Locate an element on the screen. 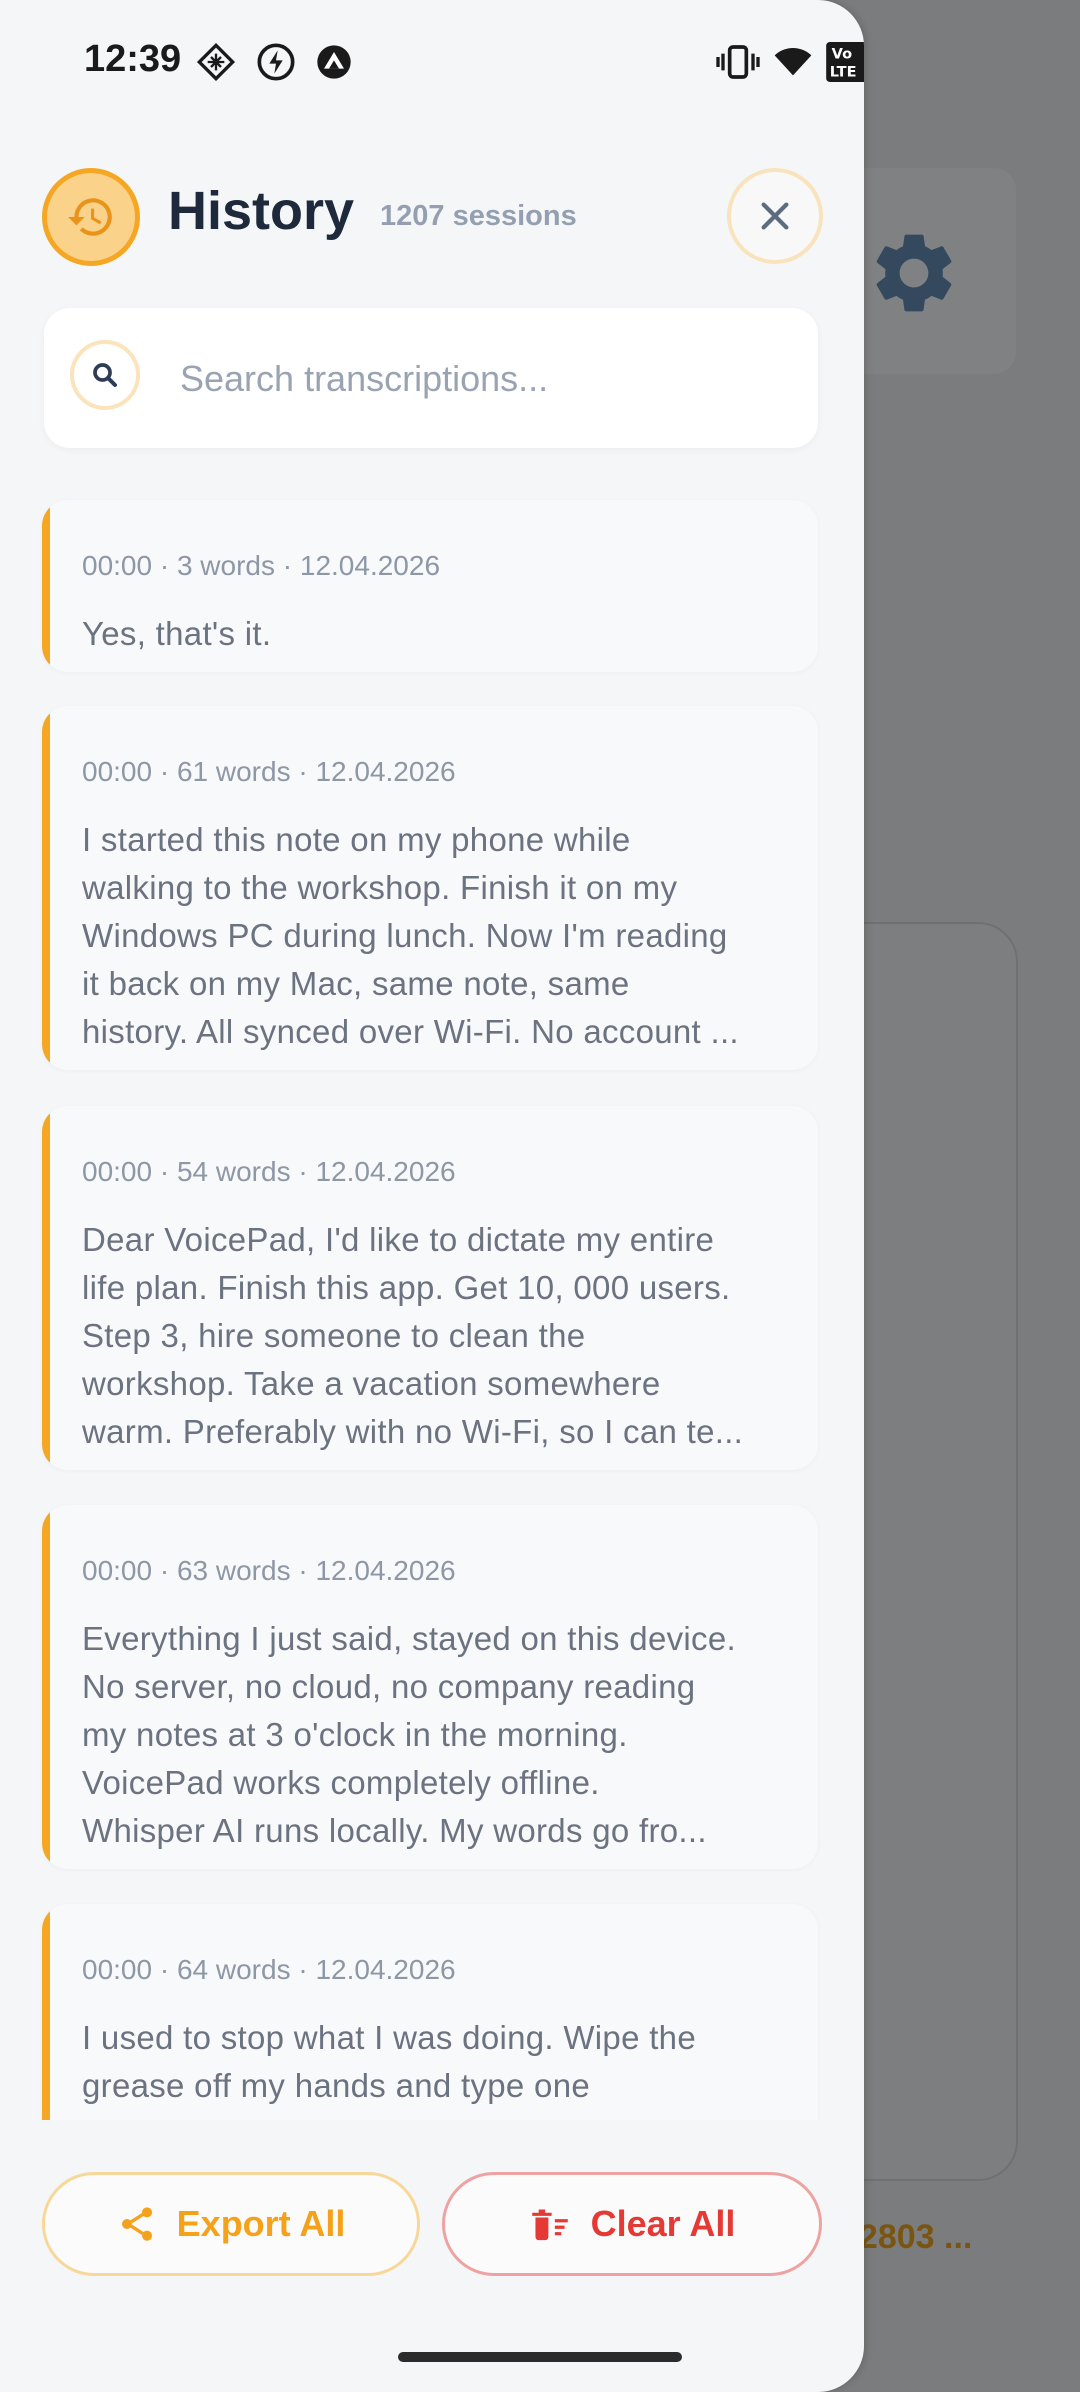  search-box is located at coordinates (431, 378).